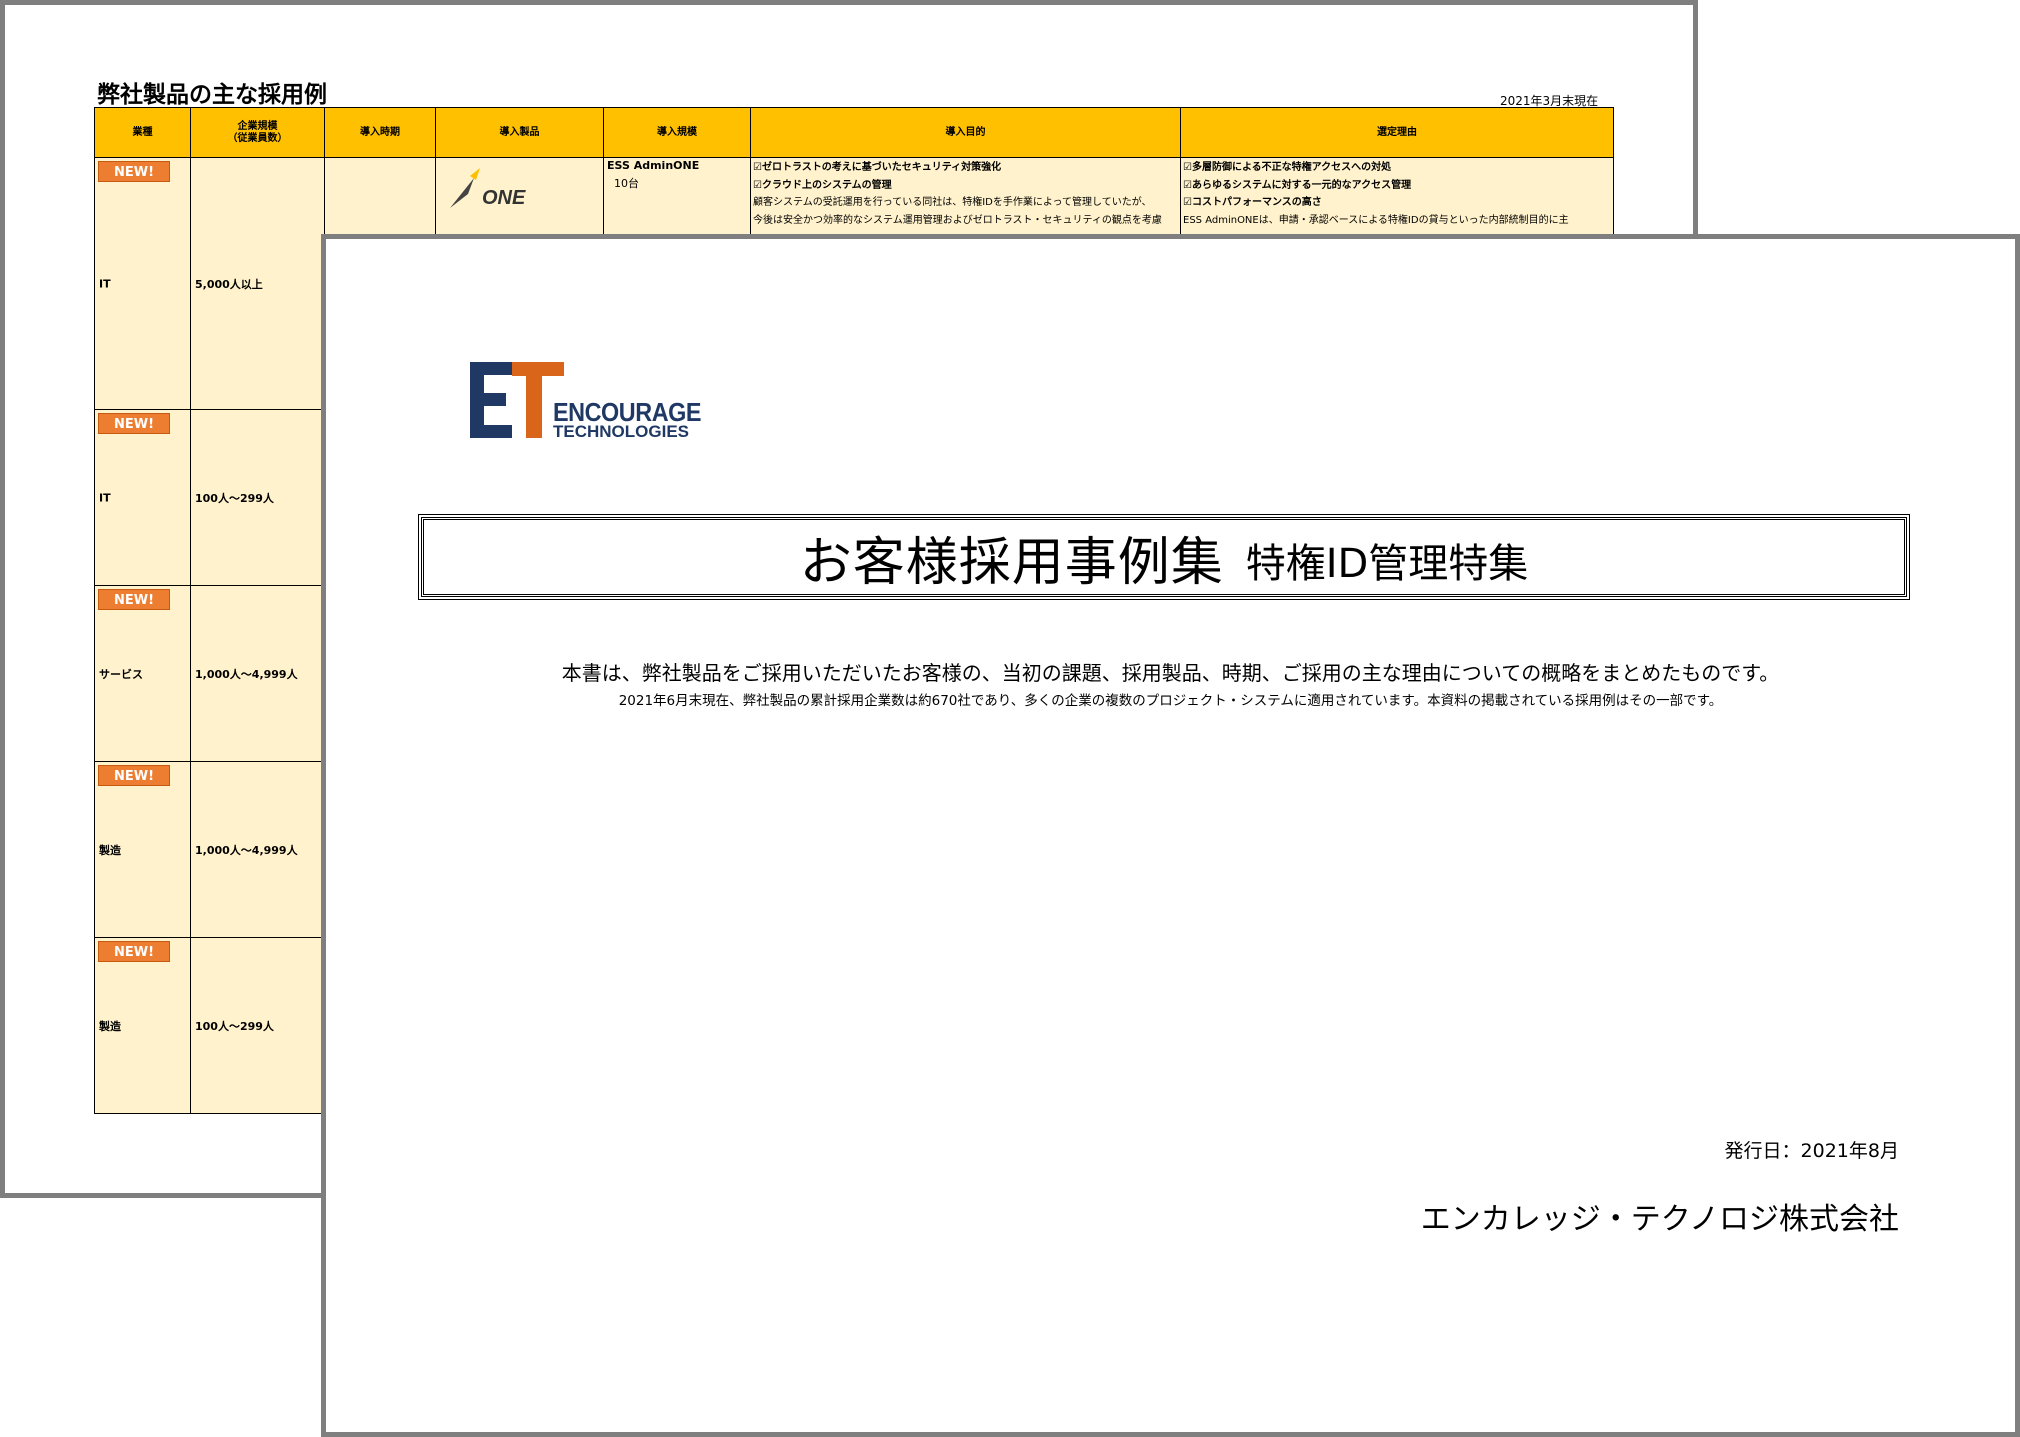 The height and width of the screenshot is (1437, 2020). What do you see at coordinates (877, 167) in the screenshot?
I see `purpose-line: ☑ゼロトラストの考えに基づいたセキュリティ対策強化` at bounding box center [877, 167].